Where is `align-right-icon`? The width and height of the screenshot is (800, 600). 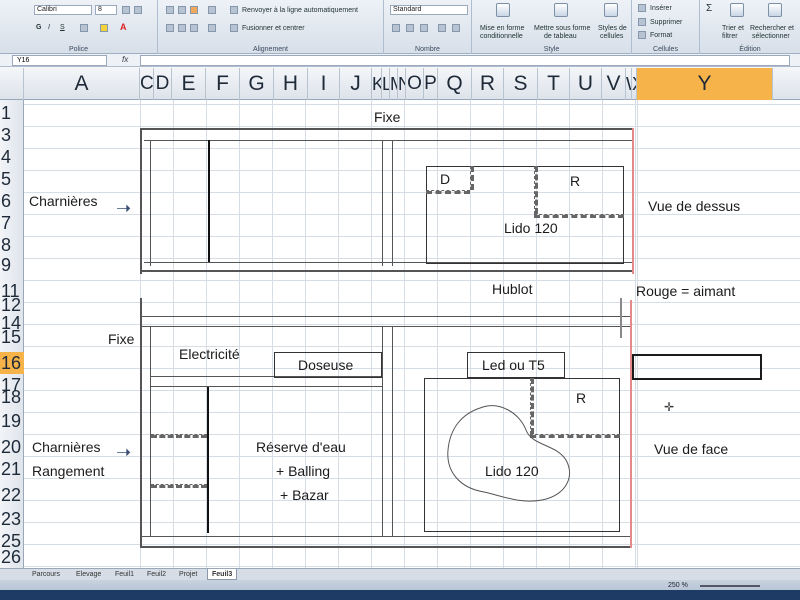
align-right-icon is located at coordinates (194, 28).